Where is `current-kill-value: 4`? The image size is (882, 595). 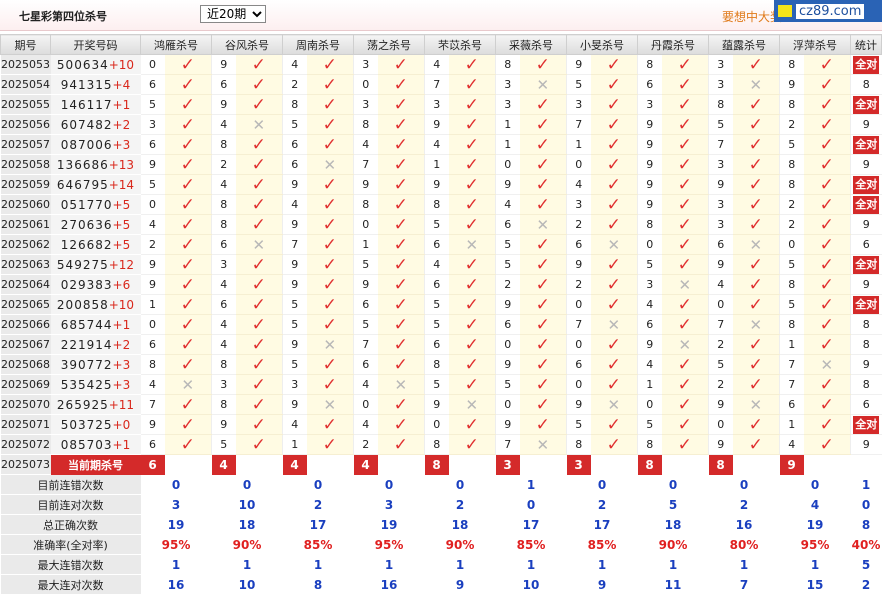
current-kill-value: 4 is located at coordinates (223, 464).